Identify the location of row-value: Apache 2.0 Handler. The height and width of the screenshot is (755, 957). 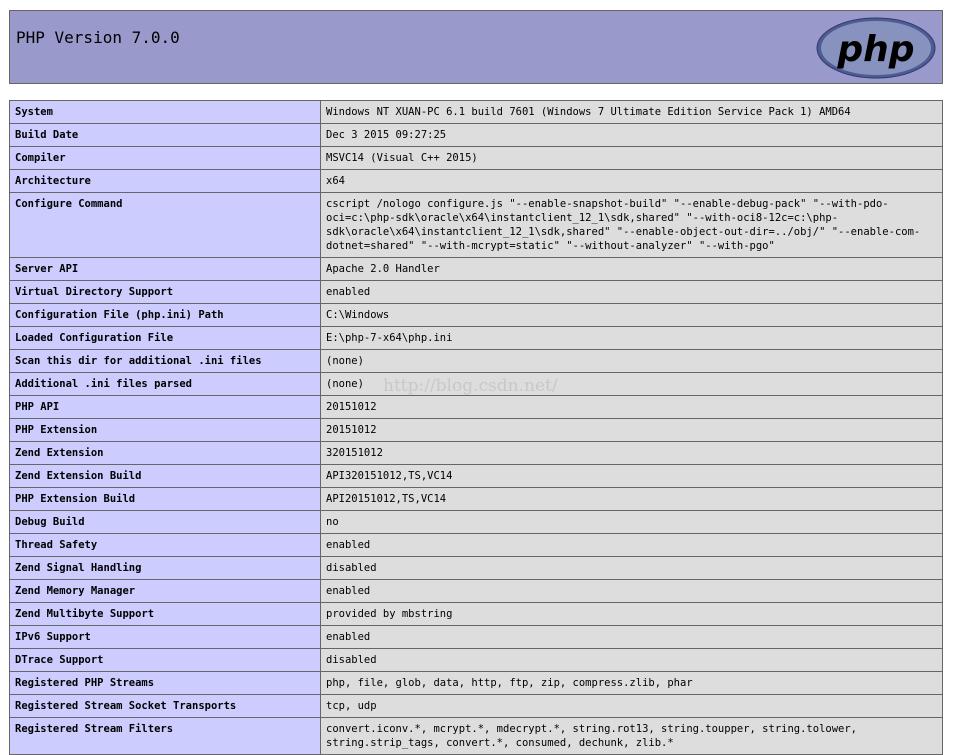
(631, 269).